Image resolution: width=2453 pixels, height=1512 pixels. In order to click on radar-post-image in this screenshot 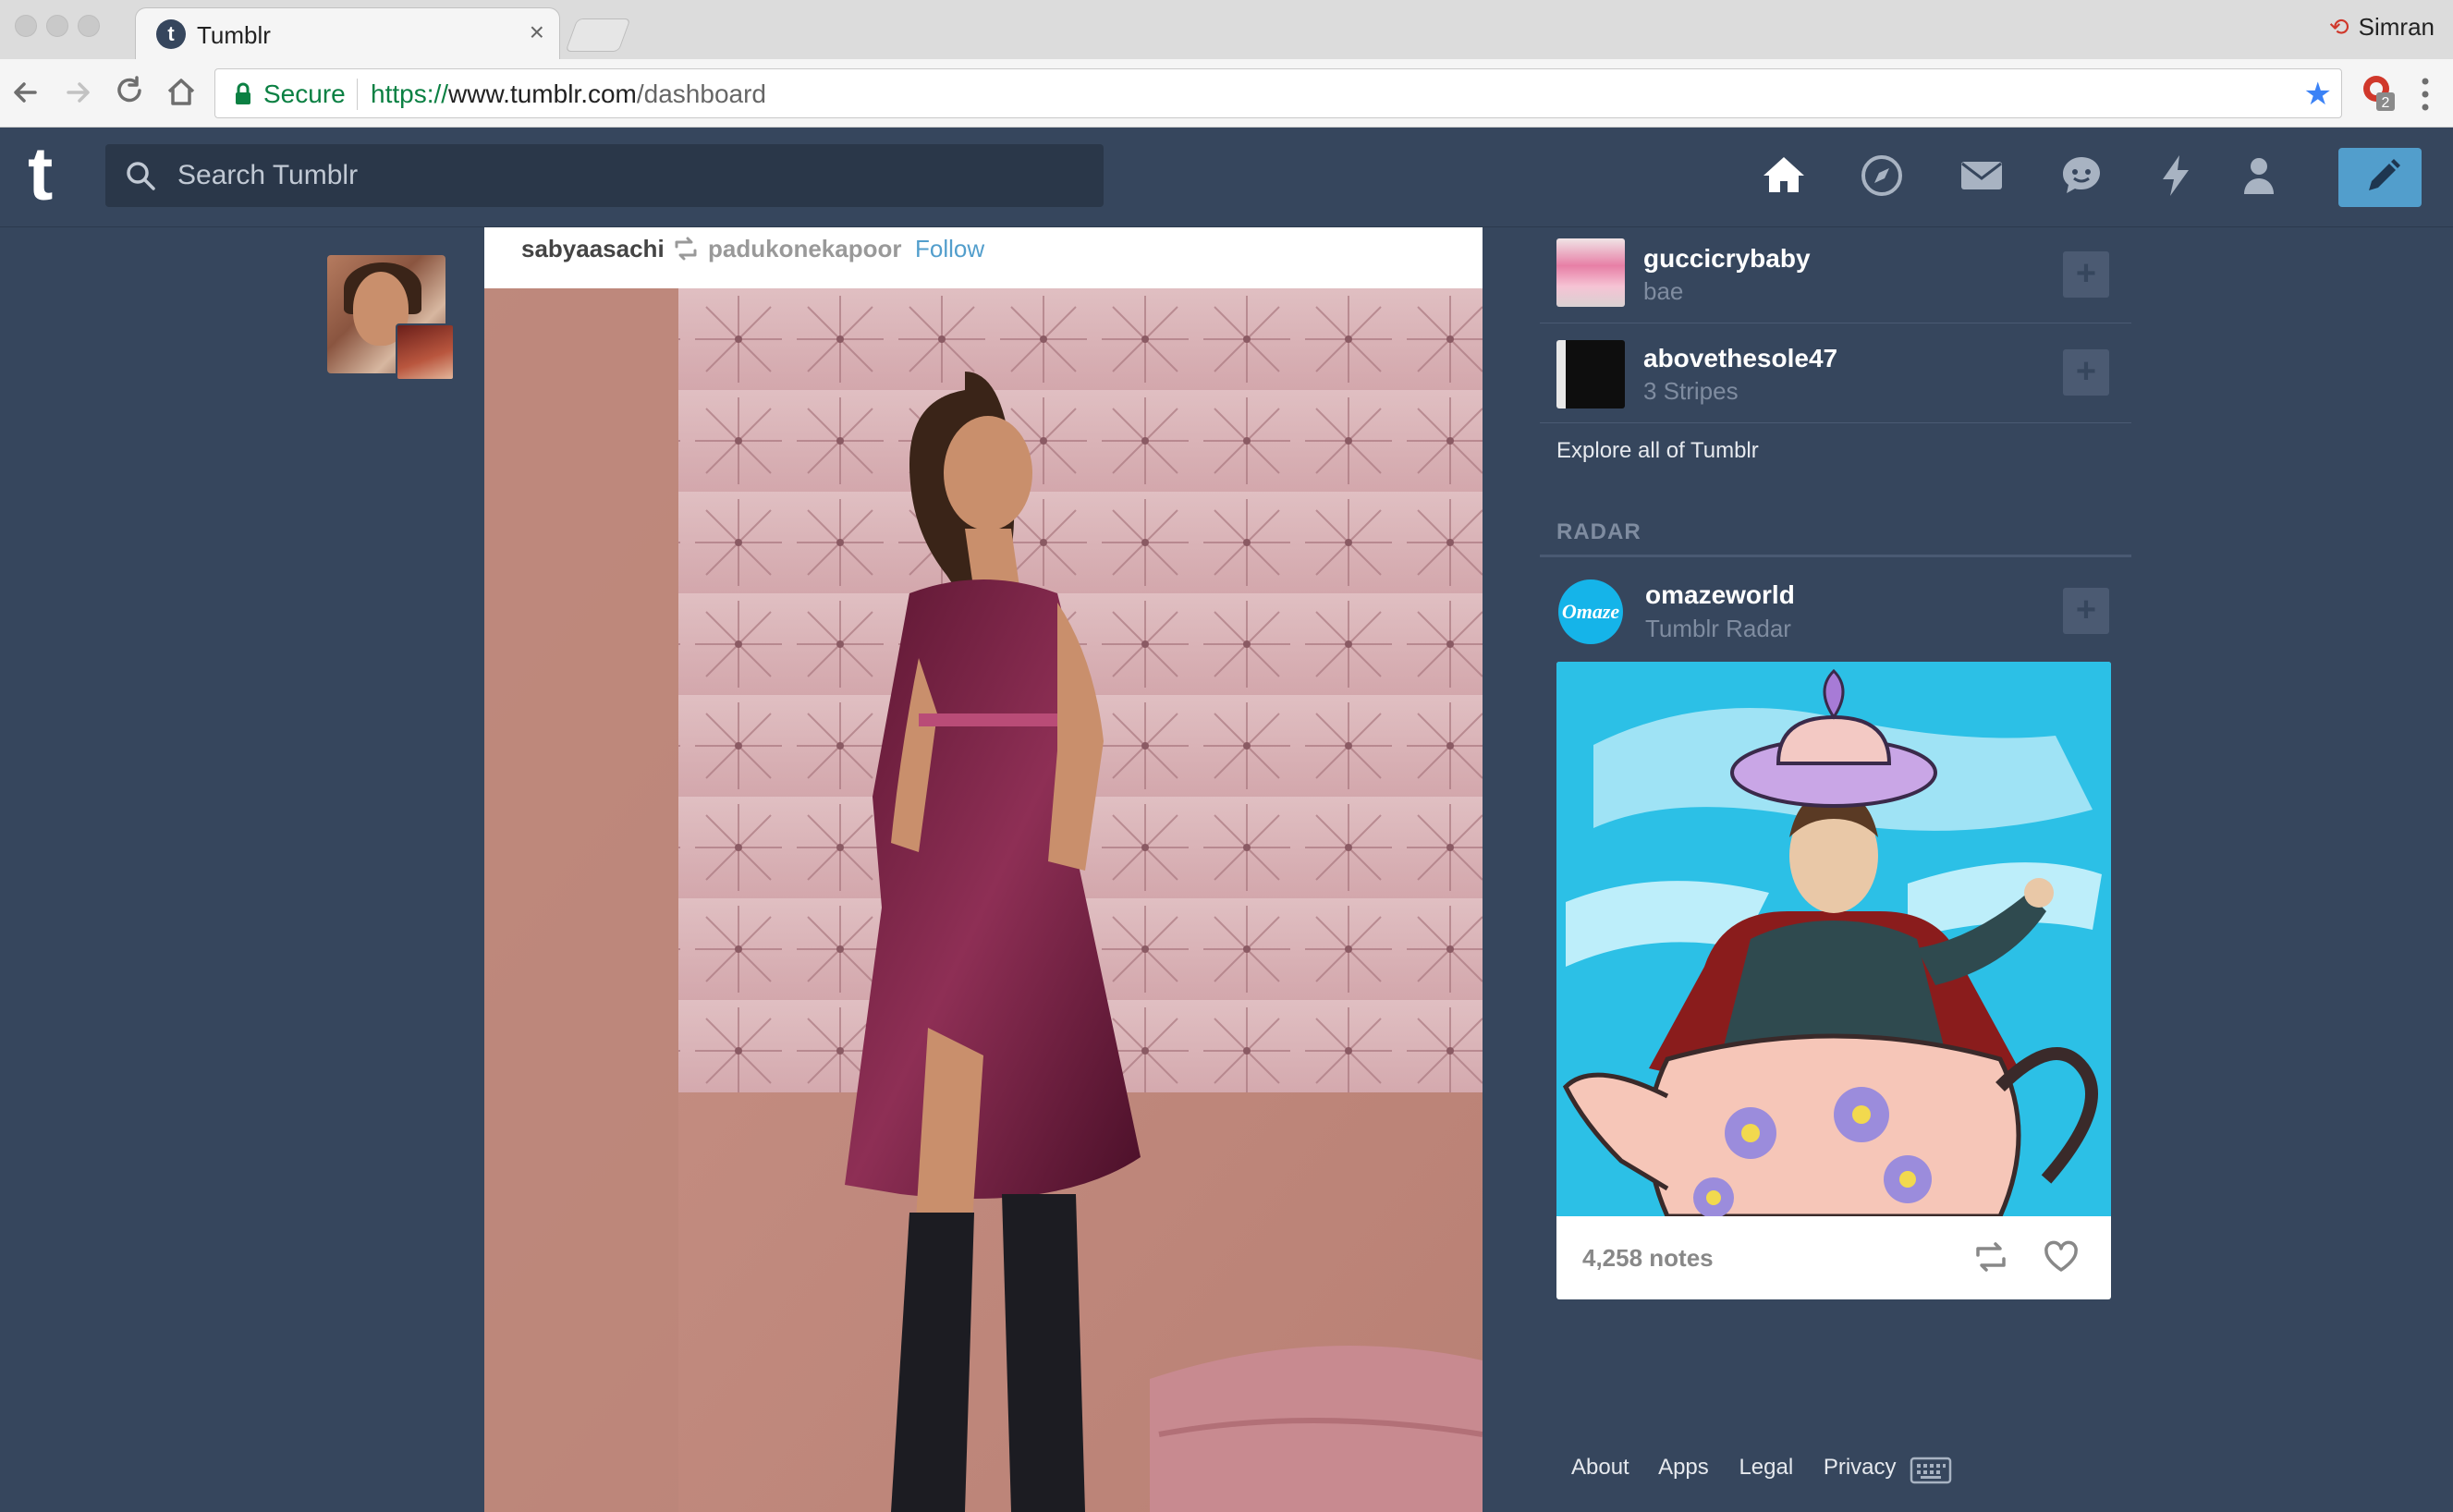, I will do `click(1833, 941)`.